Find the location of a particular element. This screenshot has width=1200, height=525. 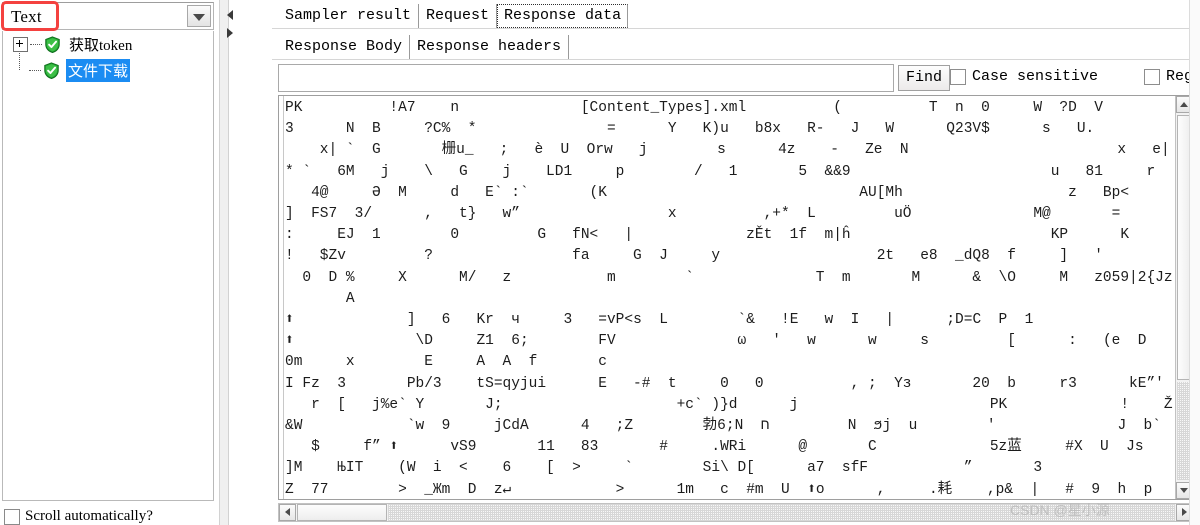

tree-elbow-icon is located at coordinates (20, 70).